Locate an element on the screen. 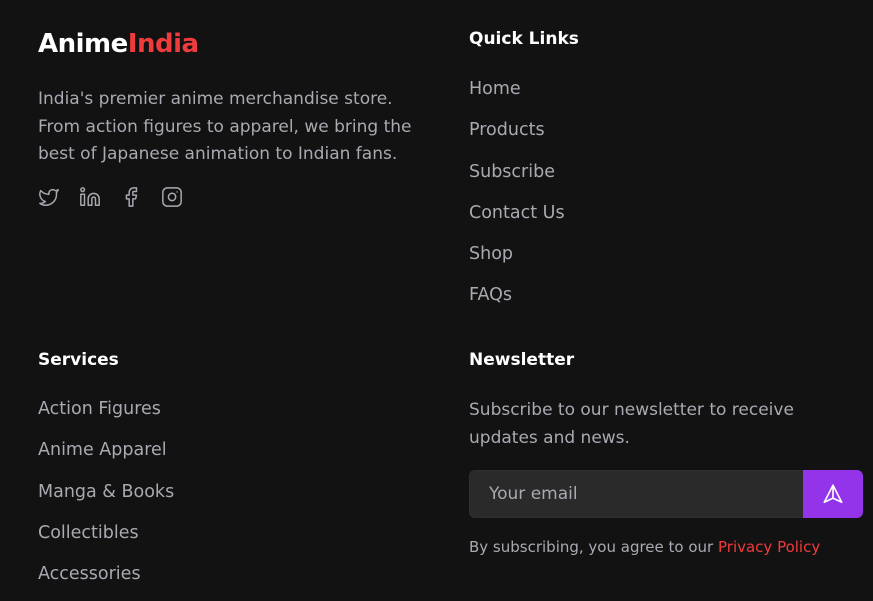 The width and height of the screenshot is (873, 601). social-links is located at coordinates (110, 197).